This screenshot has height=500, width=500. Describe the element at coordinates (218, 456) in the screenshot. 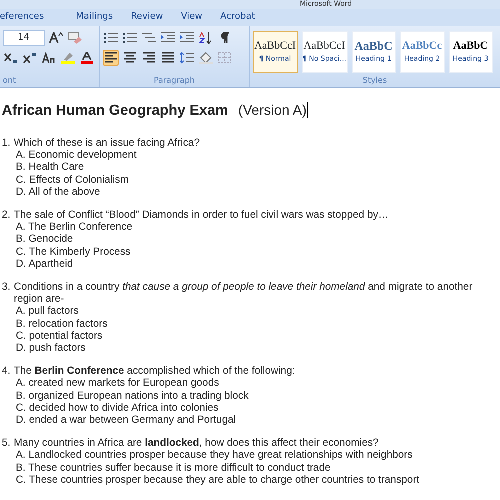

I see `answer-option: A. Landlocked countries prosper because they have great relationships with neighbors` at that location.